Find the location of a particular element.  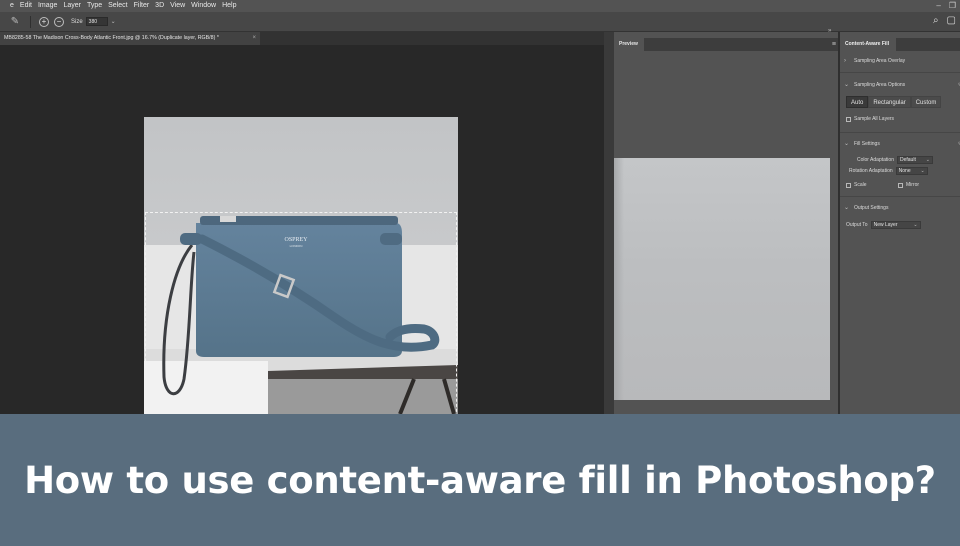

sampling-overlay-label: Sampling Area Overlay is located at coordinates (880, 61).